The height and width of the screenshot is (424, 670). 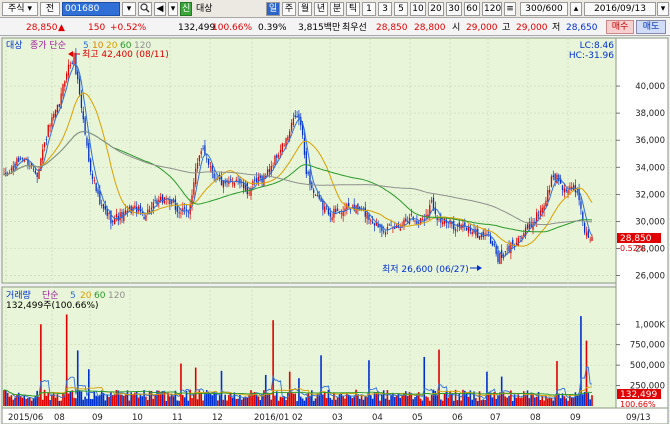 I want to click on period-week-button: 주, so click(x=289, y=9).